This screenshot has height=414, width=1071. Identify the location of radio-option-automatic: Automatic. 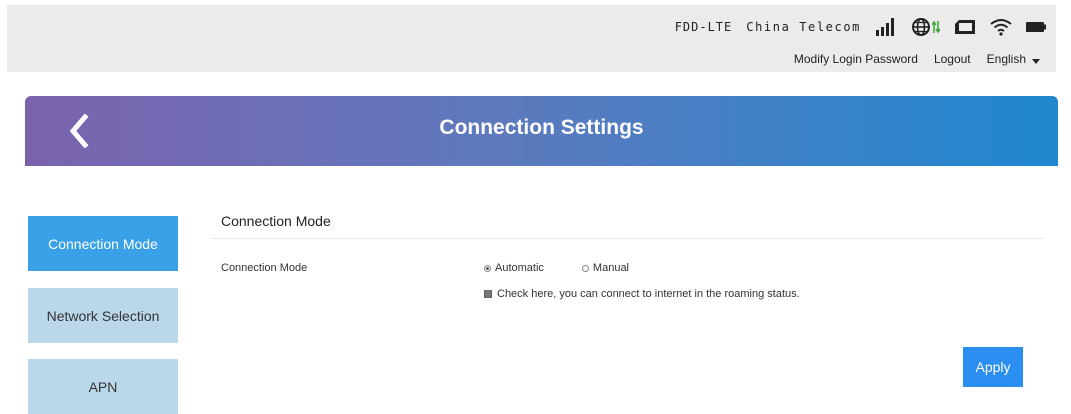
(514, 268).